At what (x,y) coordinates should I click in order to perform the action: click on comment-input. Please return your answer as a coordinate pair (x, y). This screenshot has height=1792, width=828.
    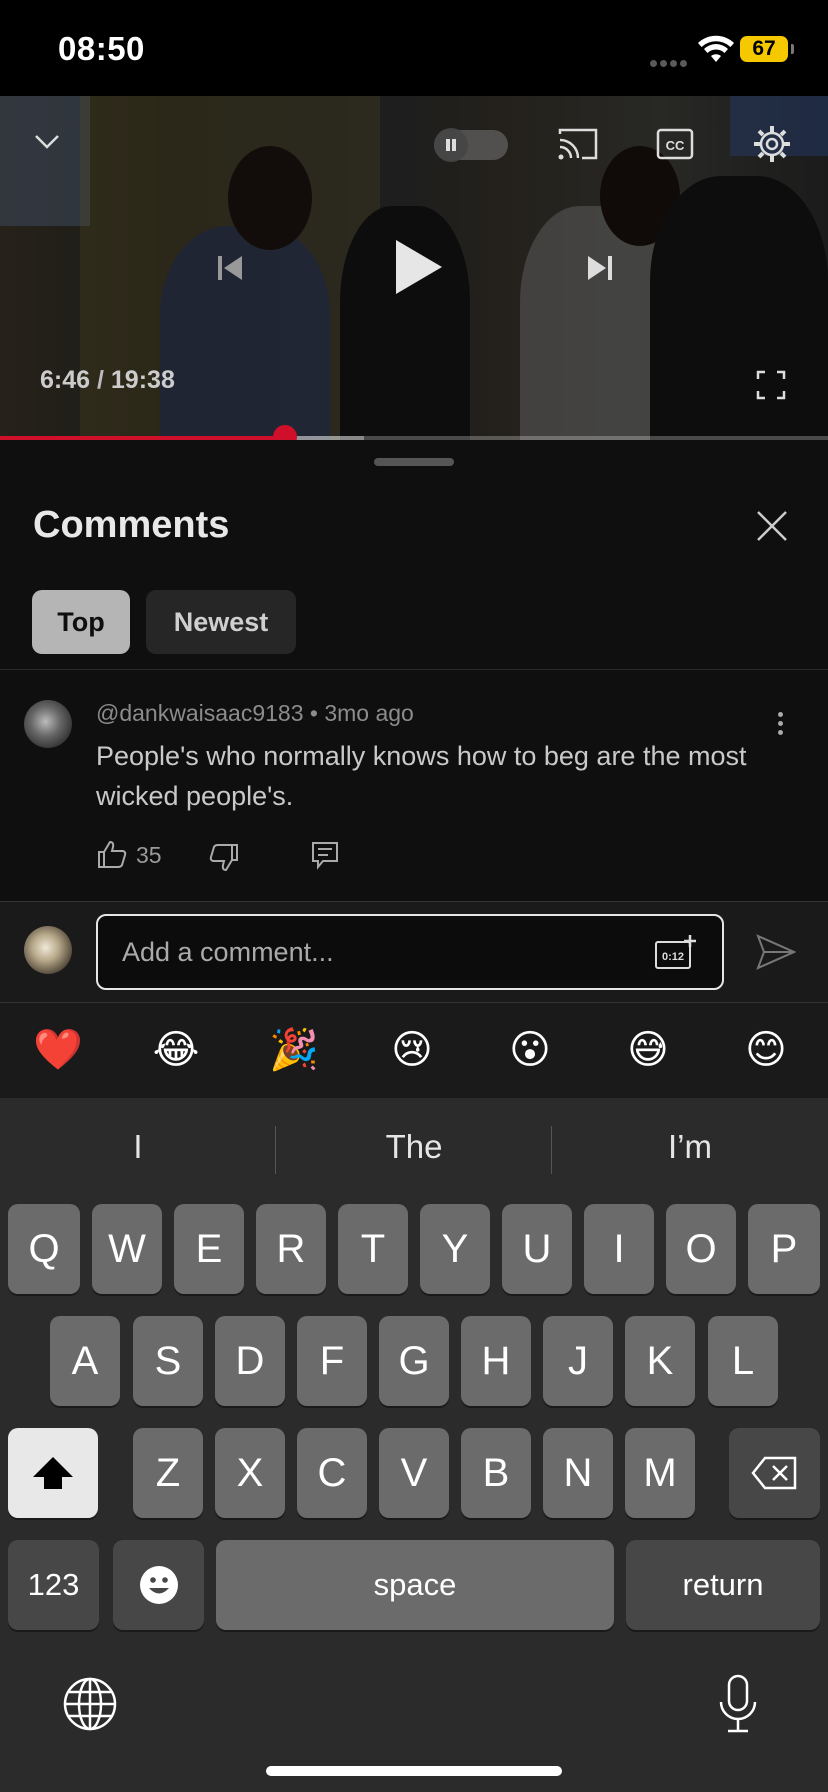
    Looking at the image, I should click on (372, 952).